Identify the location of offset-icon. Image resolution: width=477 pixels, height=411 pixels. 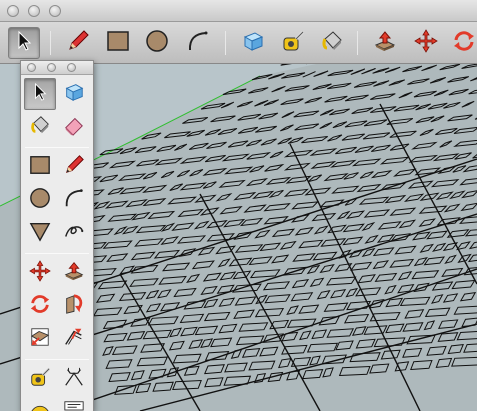
(74, 339).